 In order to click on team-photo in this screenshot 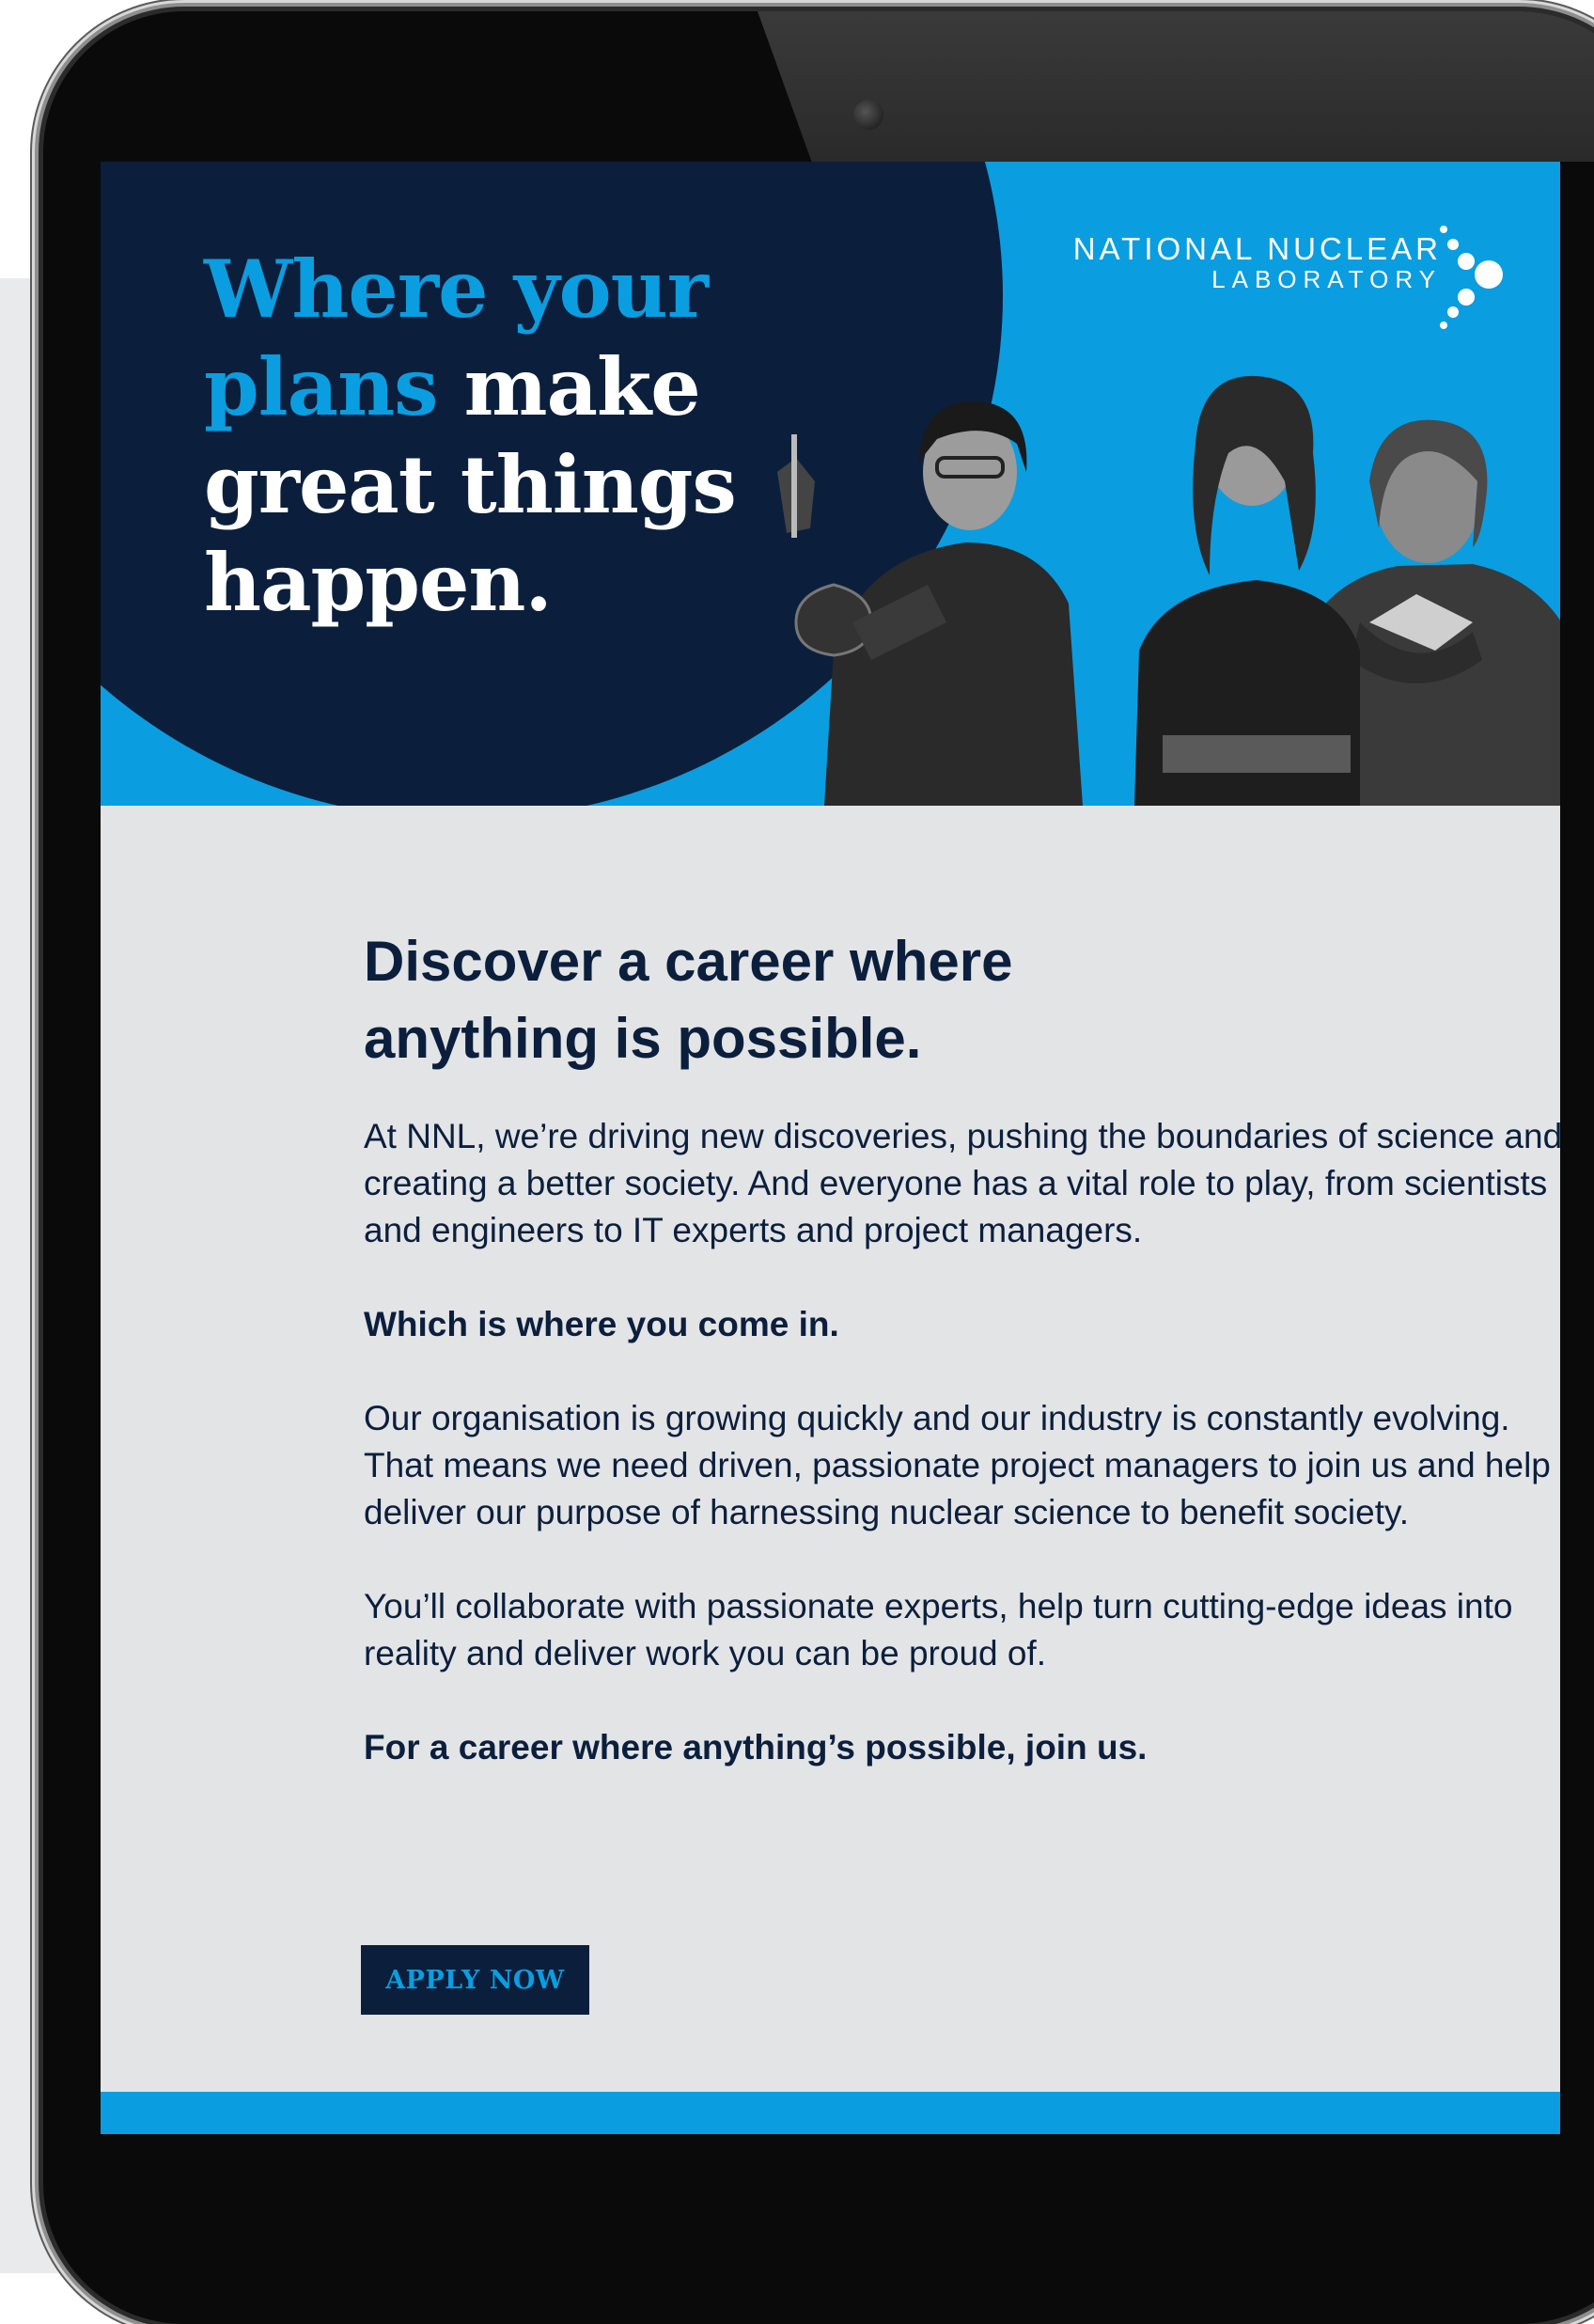, I will do `click(1168, 590)`.